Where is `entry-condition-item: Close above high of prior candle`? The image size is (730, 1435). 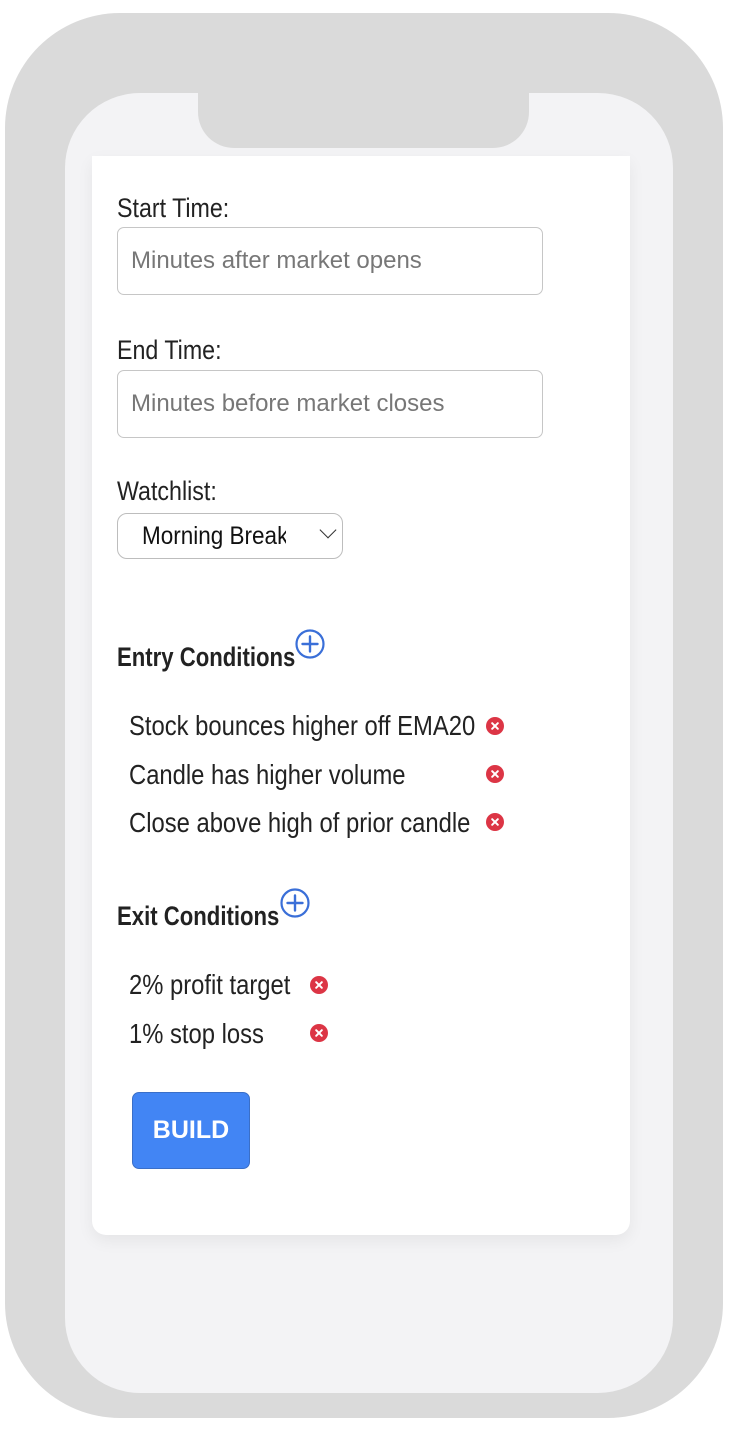
entry-condition-item: Close above high of prior candle is located at coordinates (300, 822).